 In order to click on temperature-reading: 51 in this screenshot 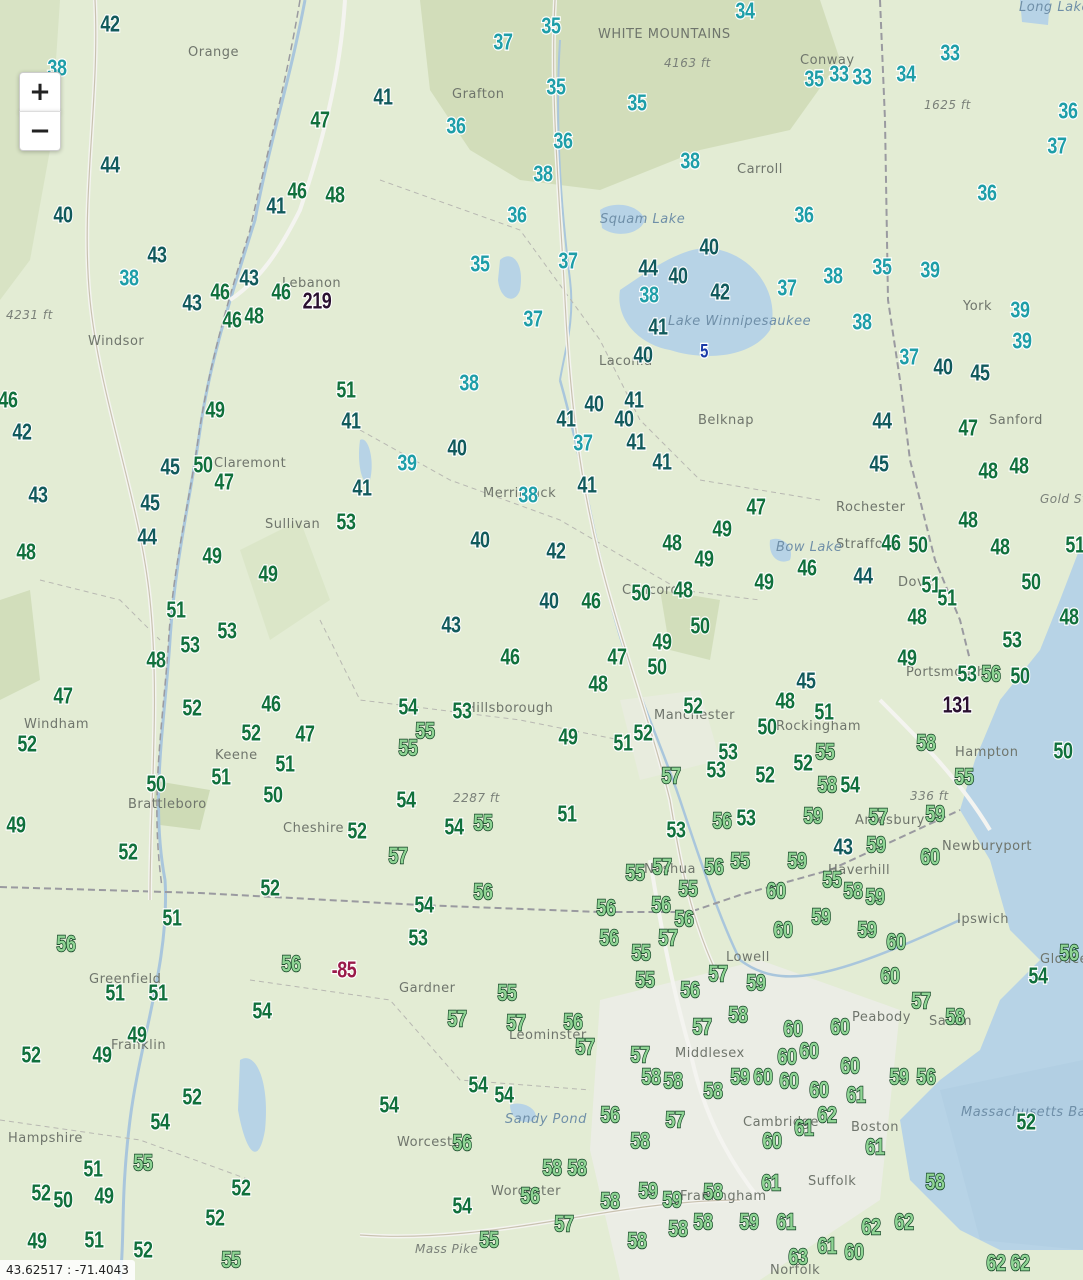, I will do `click(92, 1169)`.